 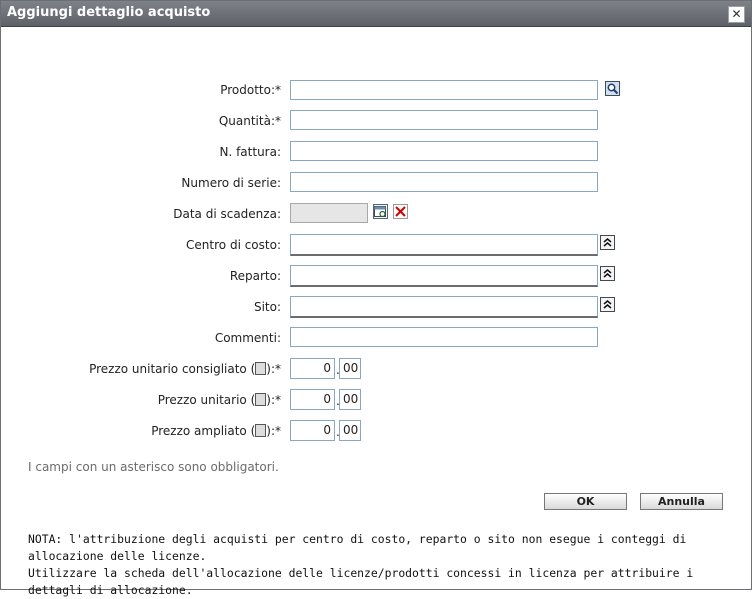 What do you see at coordinates (312, 399) in the screenshot?
I see `unit-price-integer-input: 0` at bounding box center [312, 399].